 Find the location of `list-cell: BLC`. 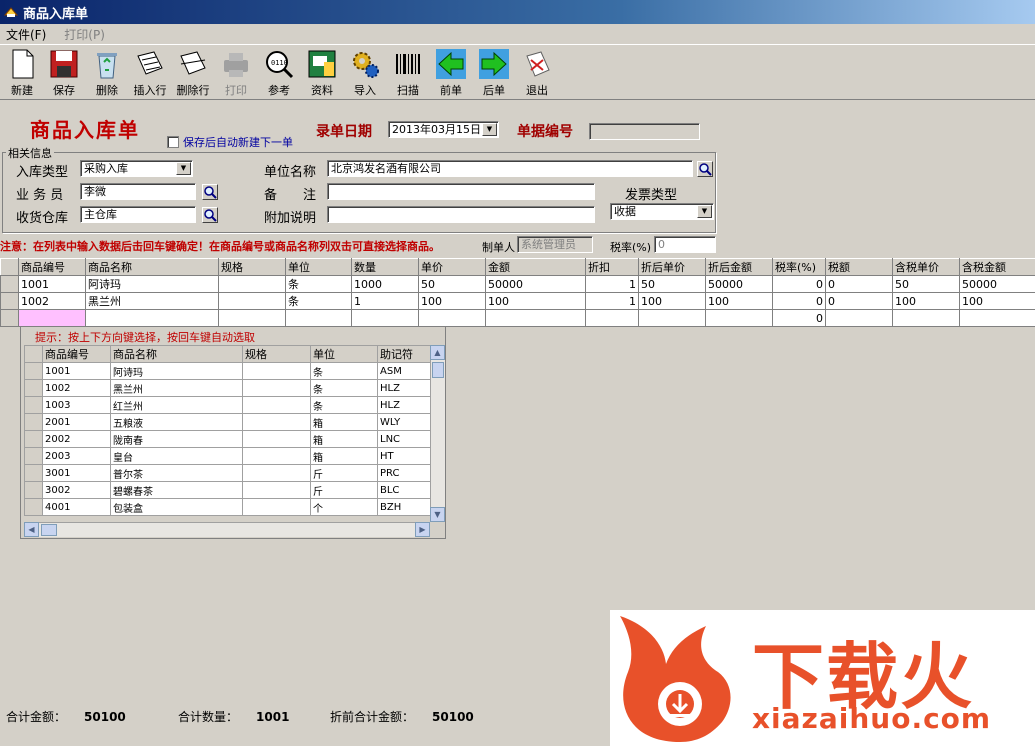

list-cell: BLC is located at coordinates (405, 490).